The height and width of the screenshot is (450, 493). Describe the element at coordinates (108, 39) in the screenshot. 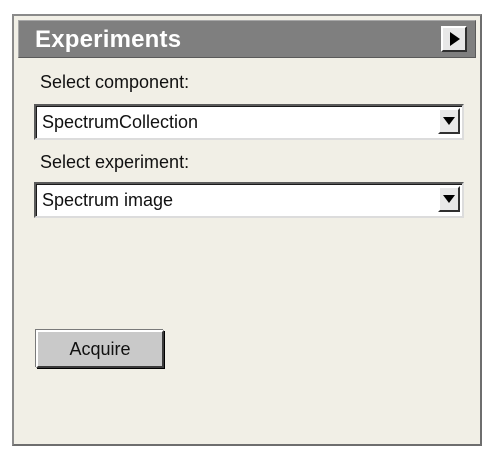

I see `panel-title: Experiments` at that location.